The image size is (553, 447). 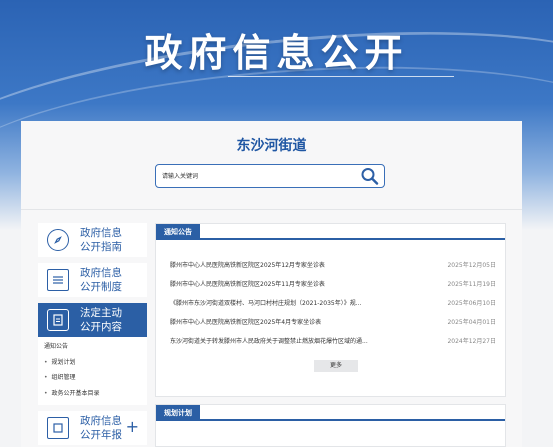 What do you see at coordinates (101, 320) in the screenshot?
I see `sidebar-item-label: 法定主动 公开内容` at bounding box center [101, 320].